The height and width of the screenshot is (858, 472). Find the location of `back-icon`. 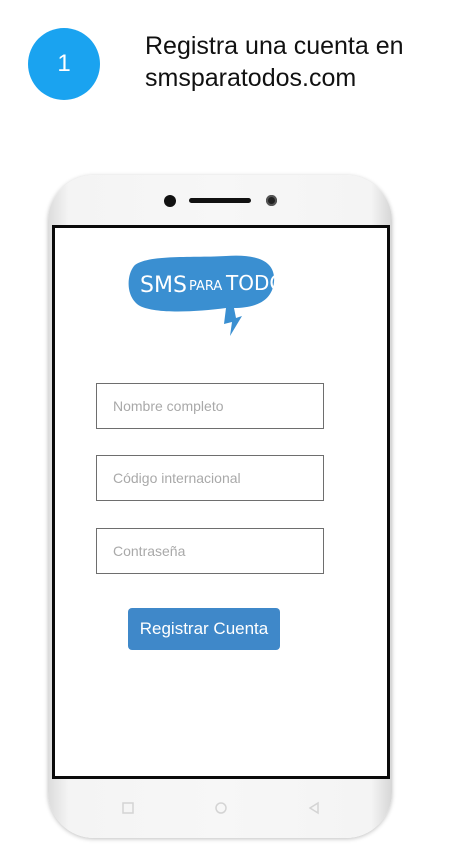

back-icon is located at coordinates (314, 808).